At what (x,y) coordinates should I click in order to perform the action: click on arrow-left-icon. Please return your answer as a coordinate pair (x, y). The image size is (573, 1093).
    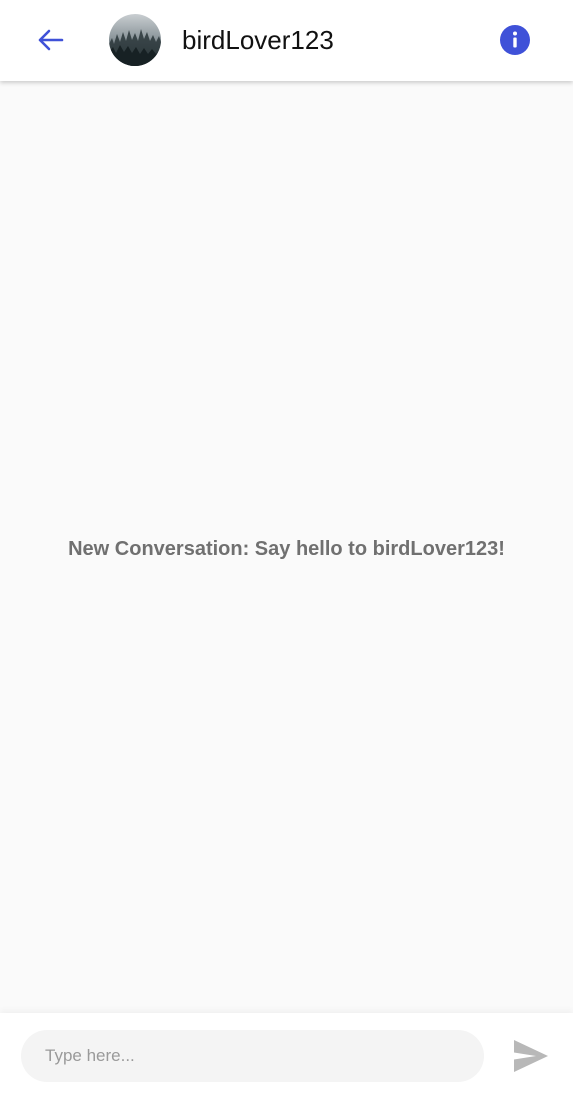
    Looking at the image, I should click on (51, 40).